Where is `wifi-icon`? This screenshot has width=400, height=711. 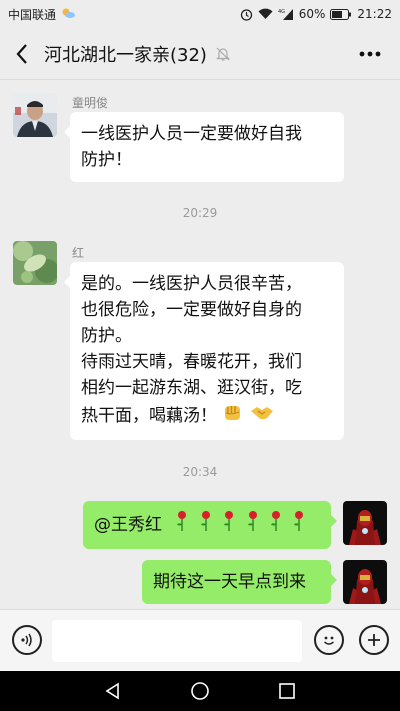
wifi-icon is located at coordinates (265, 14).